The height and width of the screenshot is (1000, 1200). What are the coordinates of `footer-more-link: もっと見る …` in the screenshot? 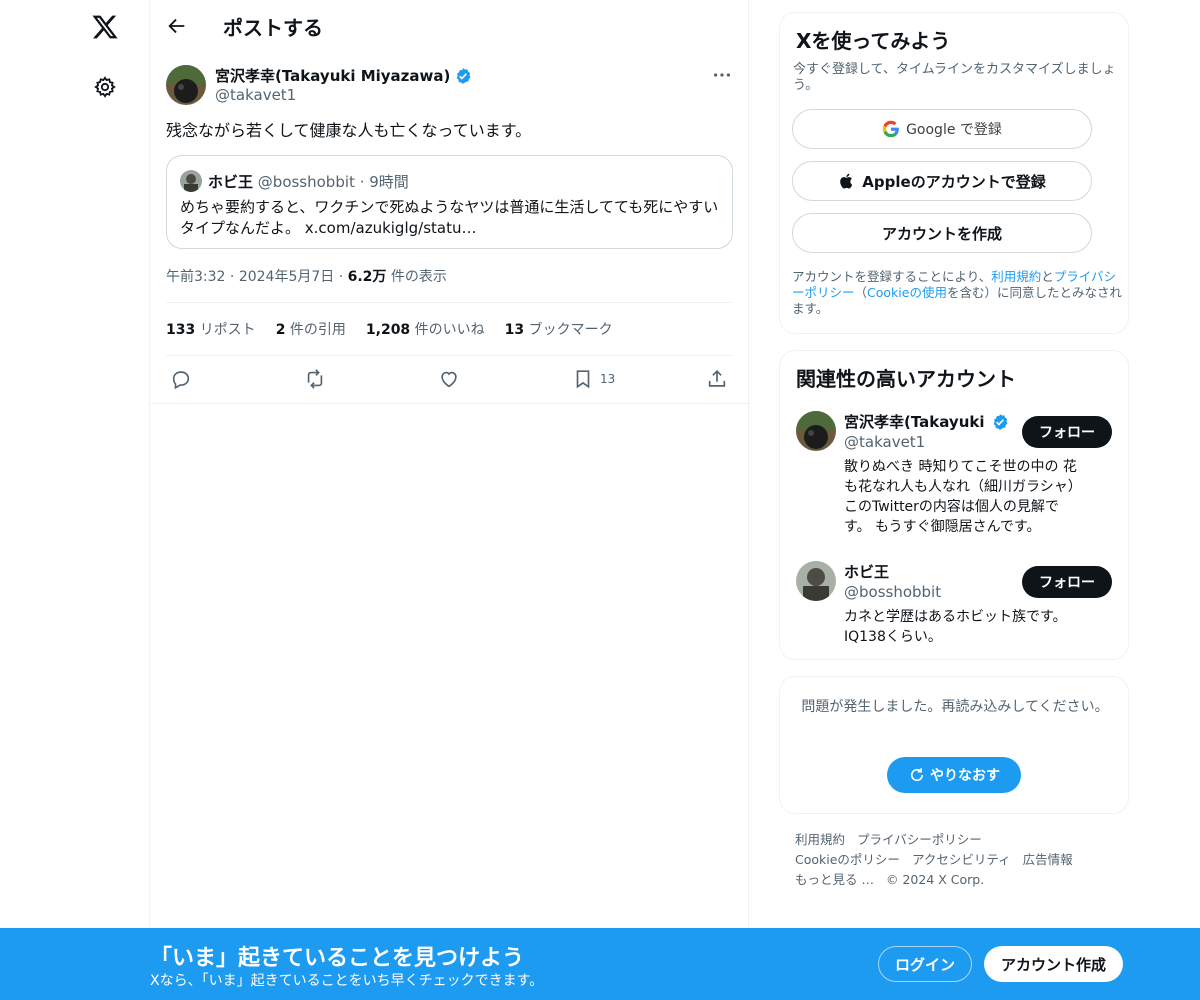 It's located at (834, 880).